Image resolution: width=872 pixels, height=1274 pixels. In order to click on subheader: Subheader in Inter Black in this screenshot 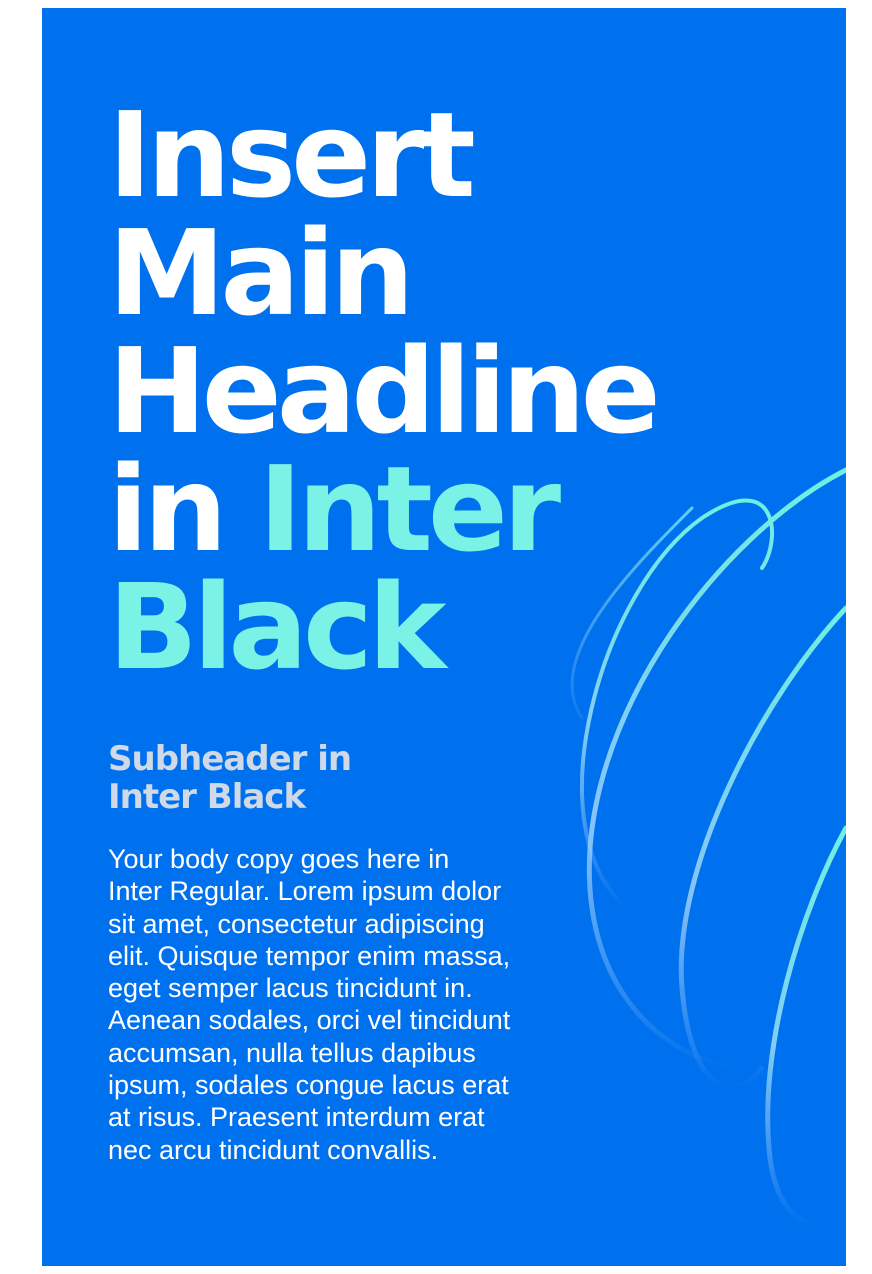, I will do `click(230, 778)`.